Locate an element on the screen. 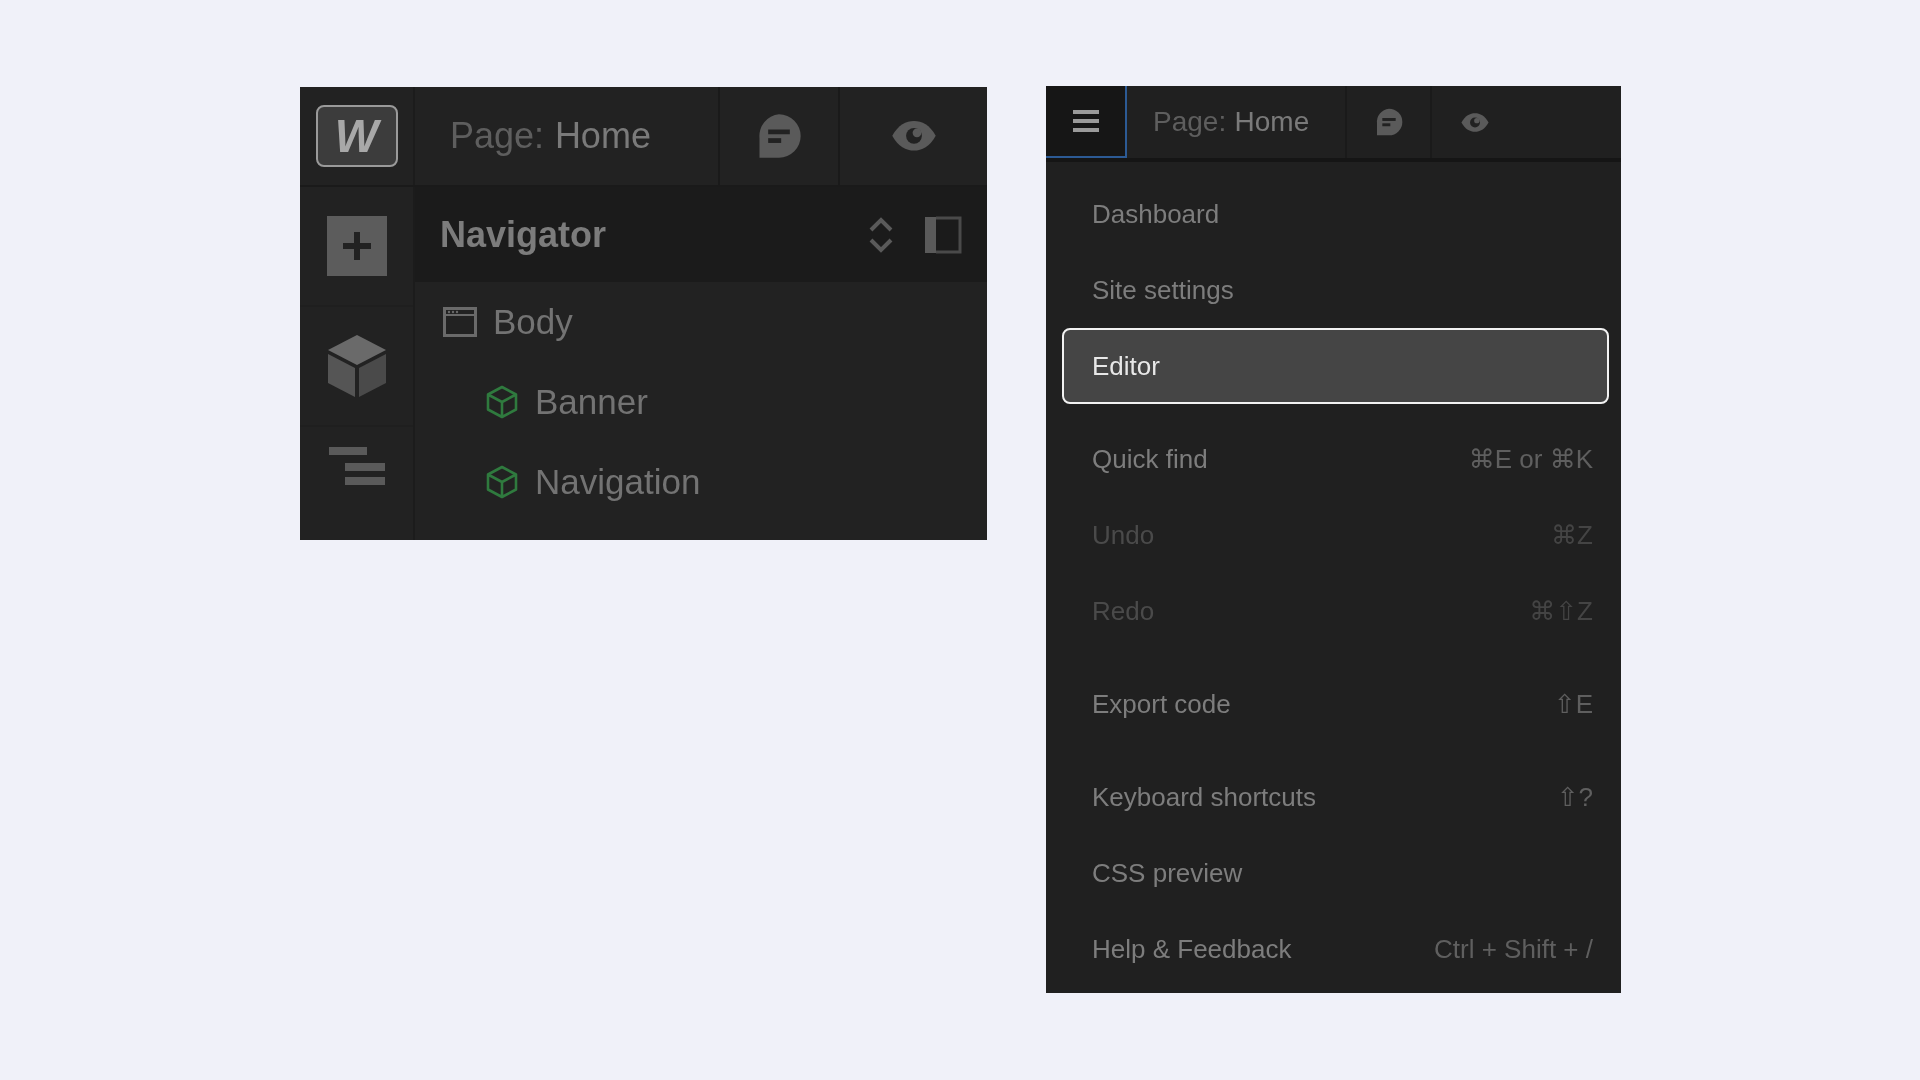  shortcut-text: Ctrl + Shift + / is located at coordinates (1513, 949).